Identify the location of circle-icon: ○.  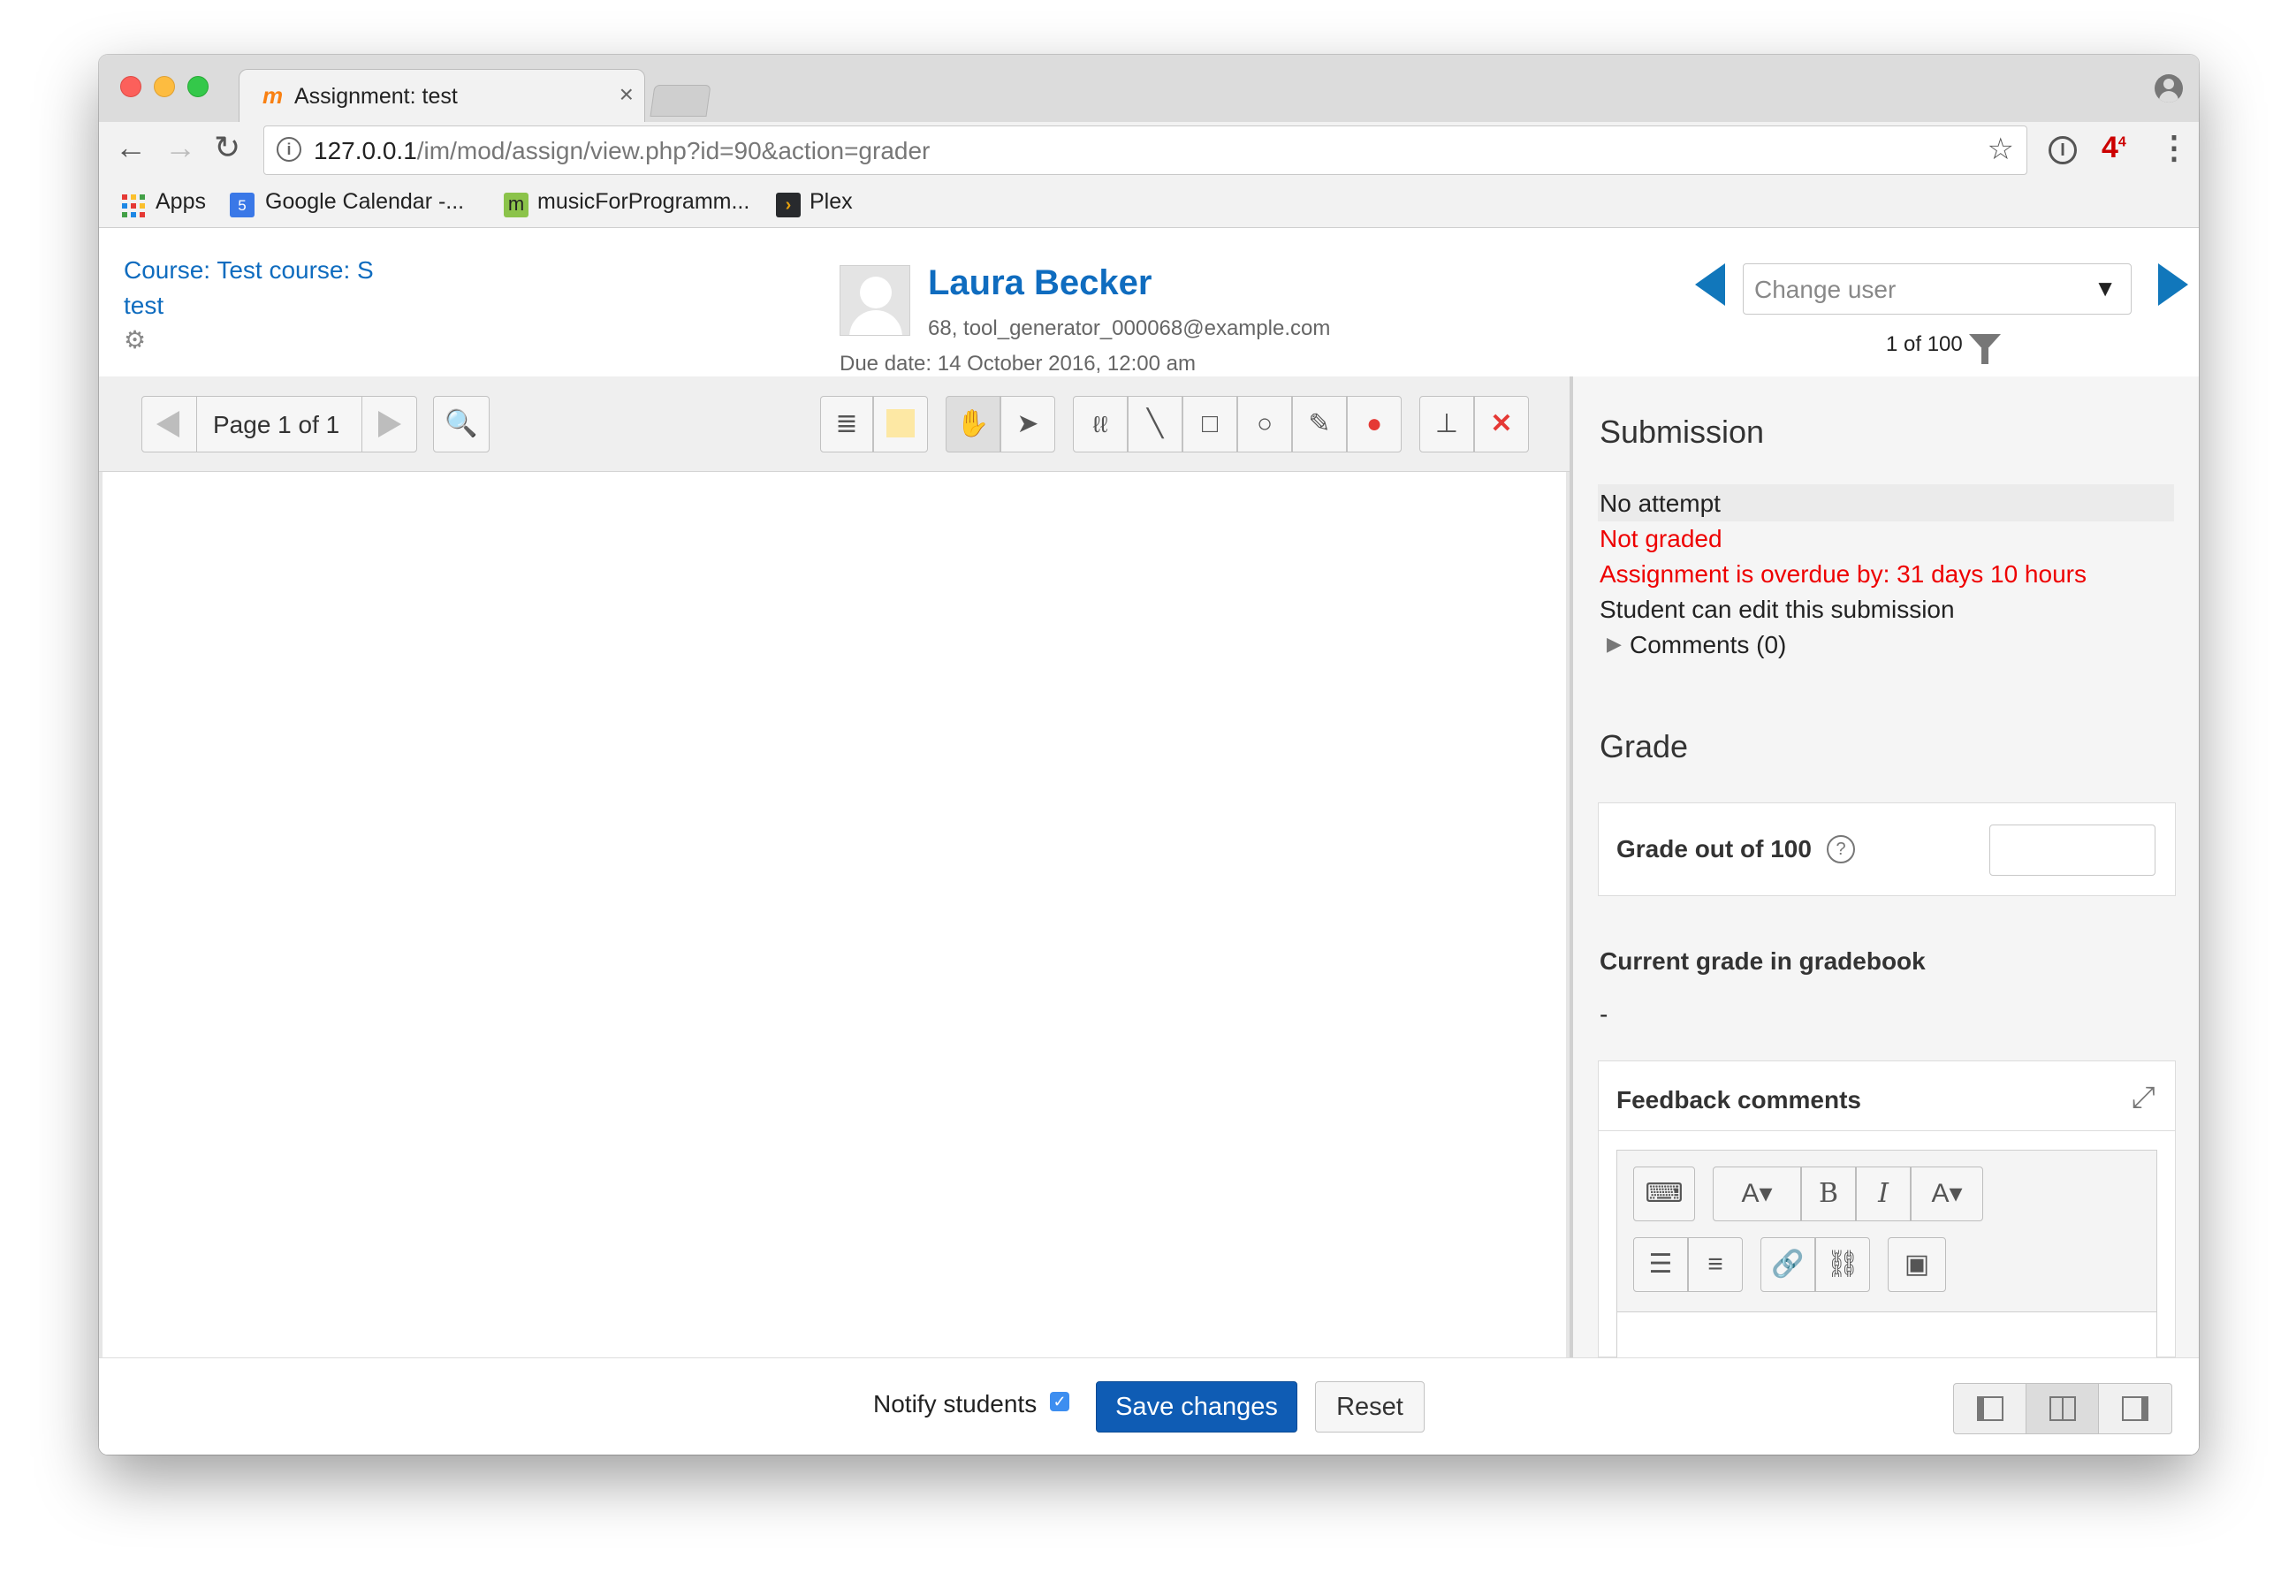
(1265, 423).